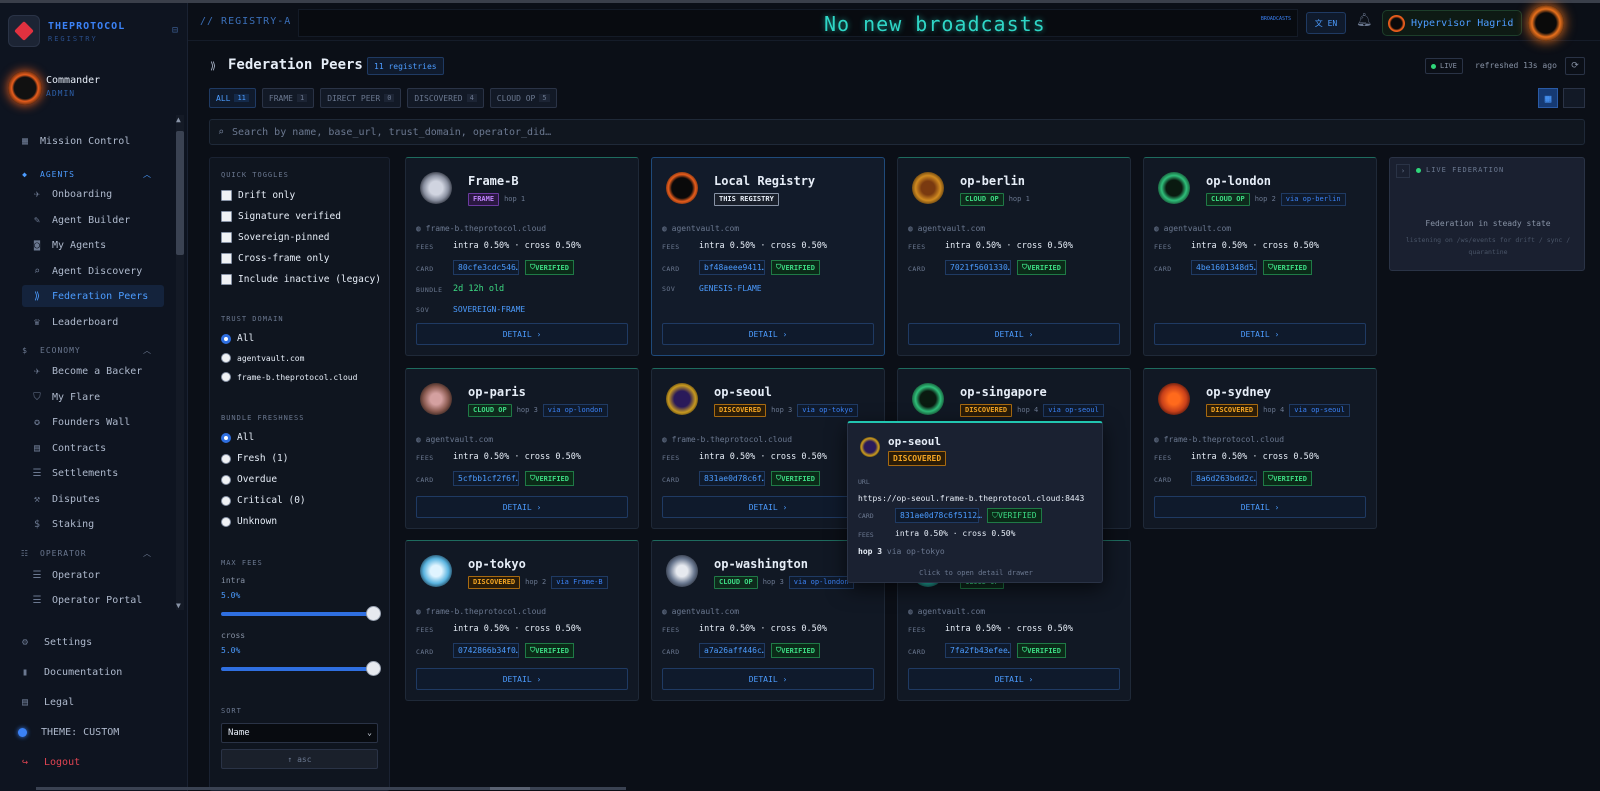  What do you see at coordinates (97, 448) in the screenshot?
I see `nav-contracts: ▤ Contracts` at bounding box center [97, 448].